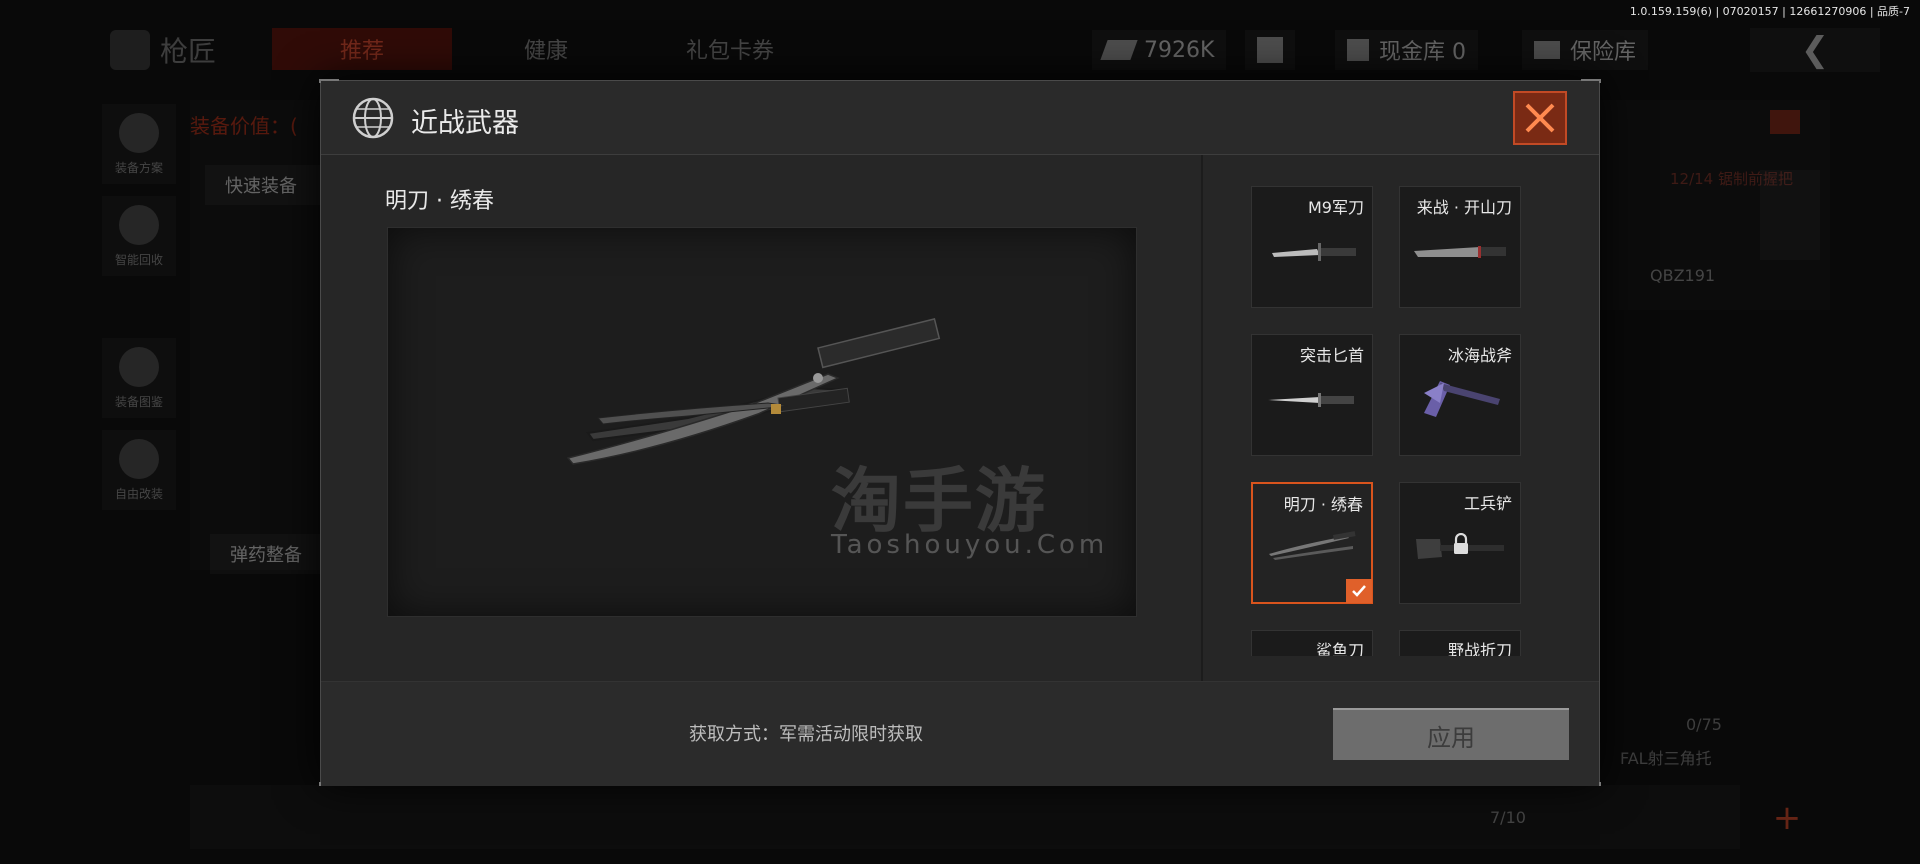  What do you see at coordinates (1323, 504) in the screenshot?
I see `weapon-card-label: 明刀 · 绣春` at bounding box center [1323, 504].